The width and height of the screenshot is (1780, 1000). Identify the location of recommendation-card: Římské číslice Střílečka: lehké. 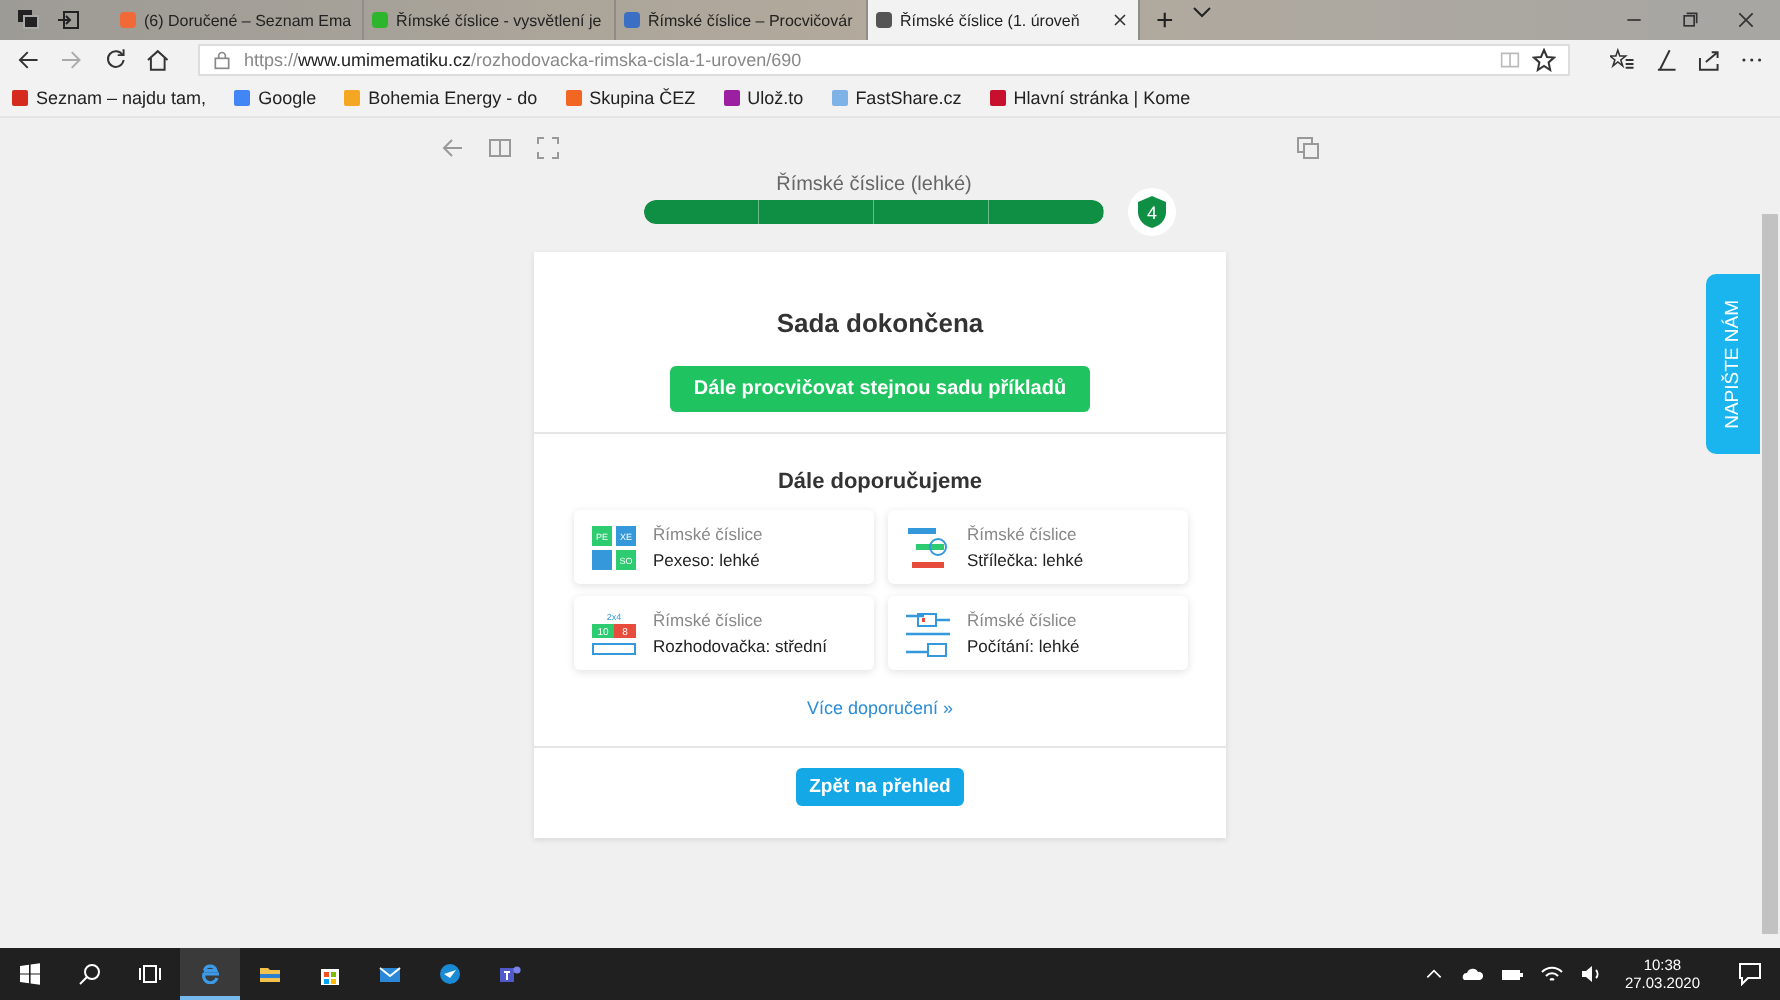
(1037, 547).